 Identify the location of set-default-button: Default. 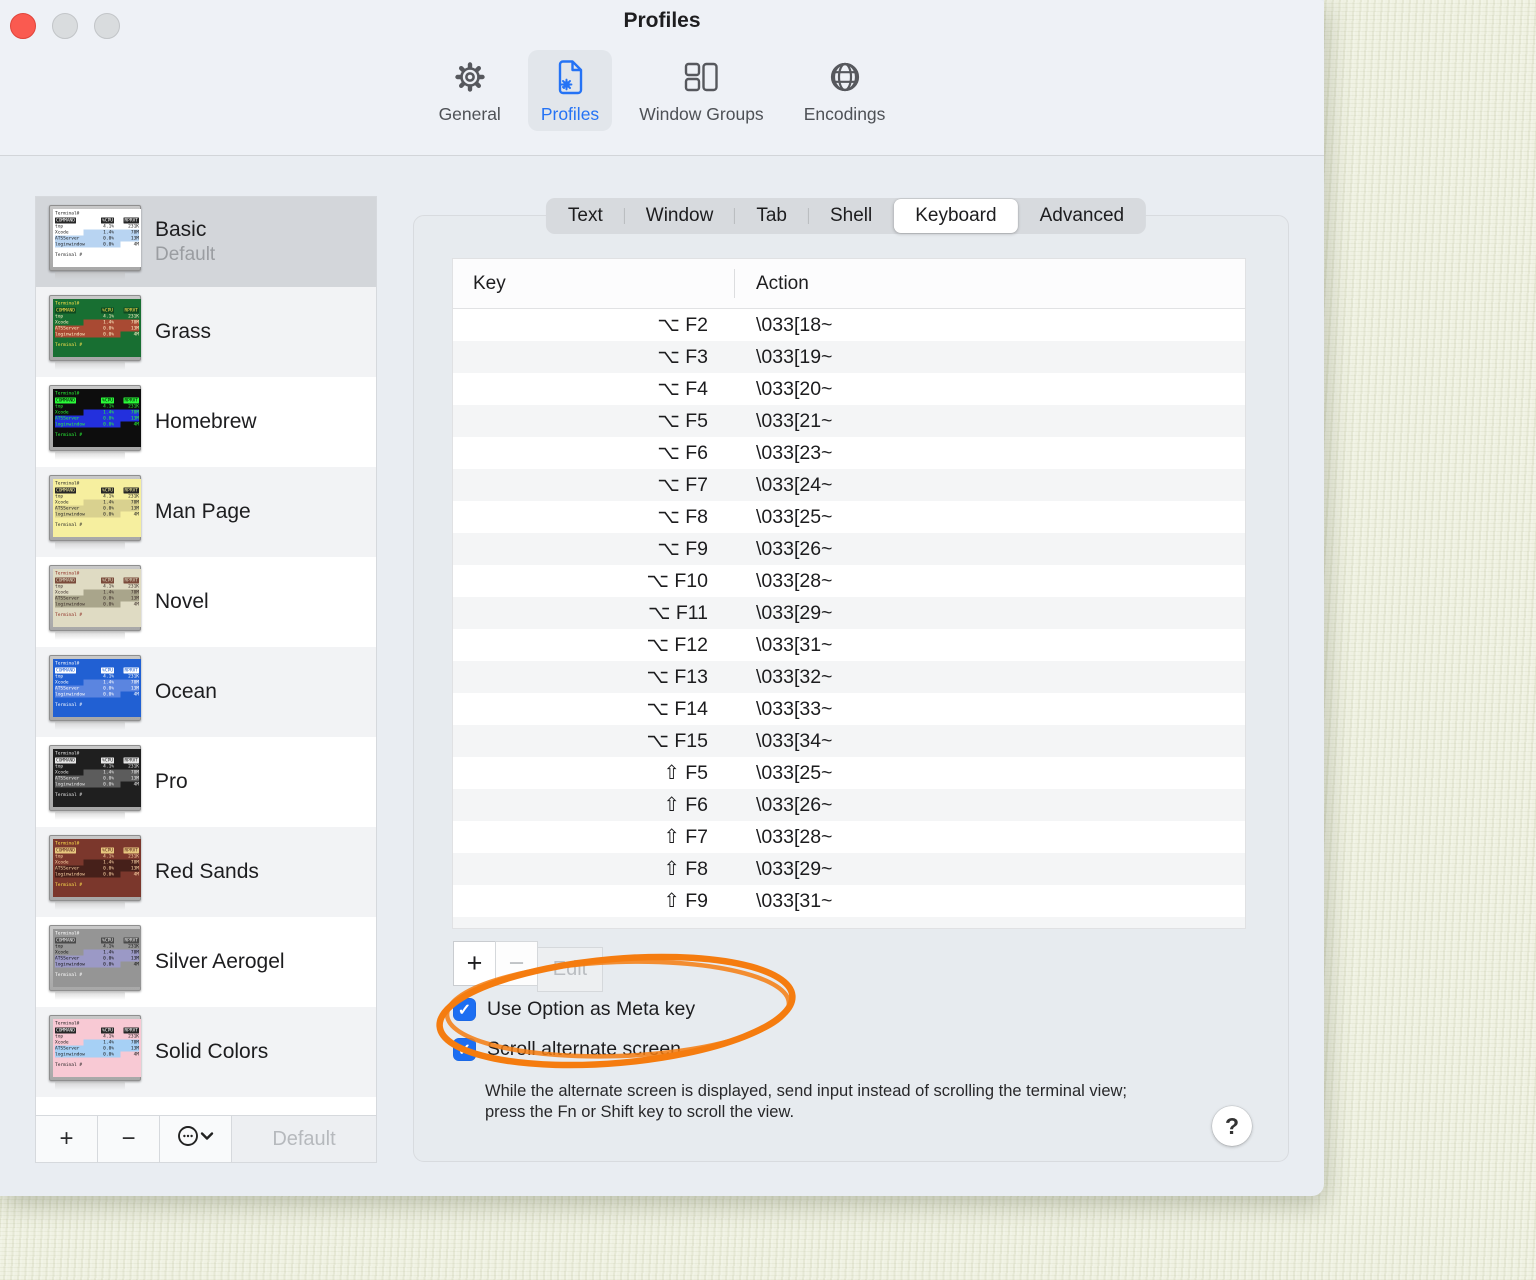
(304, 1139).